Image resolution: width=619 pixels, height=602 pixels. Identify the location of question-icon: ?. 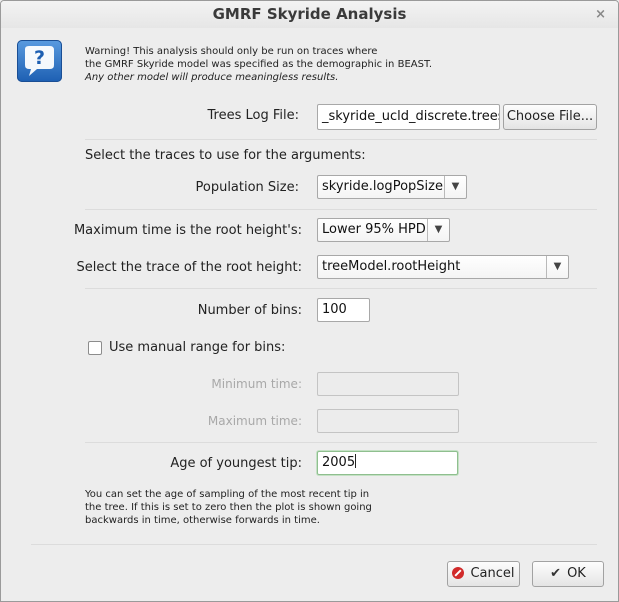
(39, 61).